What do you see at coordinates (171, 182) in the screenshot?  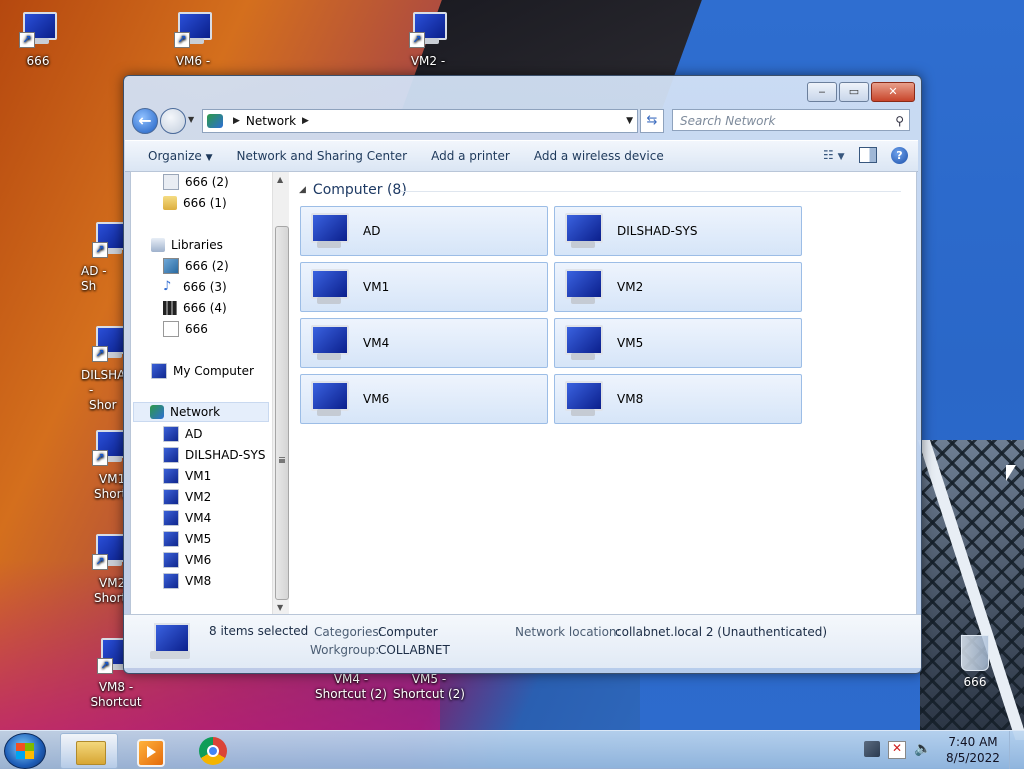 I see `recent-icon` at bounding box center [171, 182].